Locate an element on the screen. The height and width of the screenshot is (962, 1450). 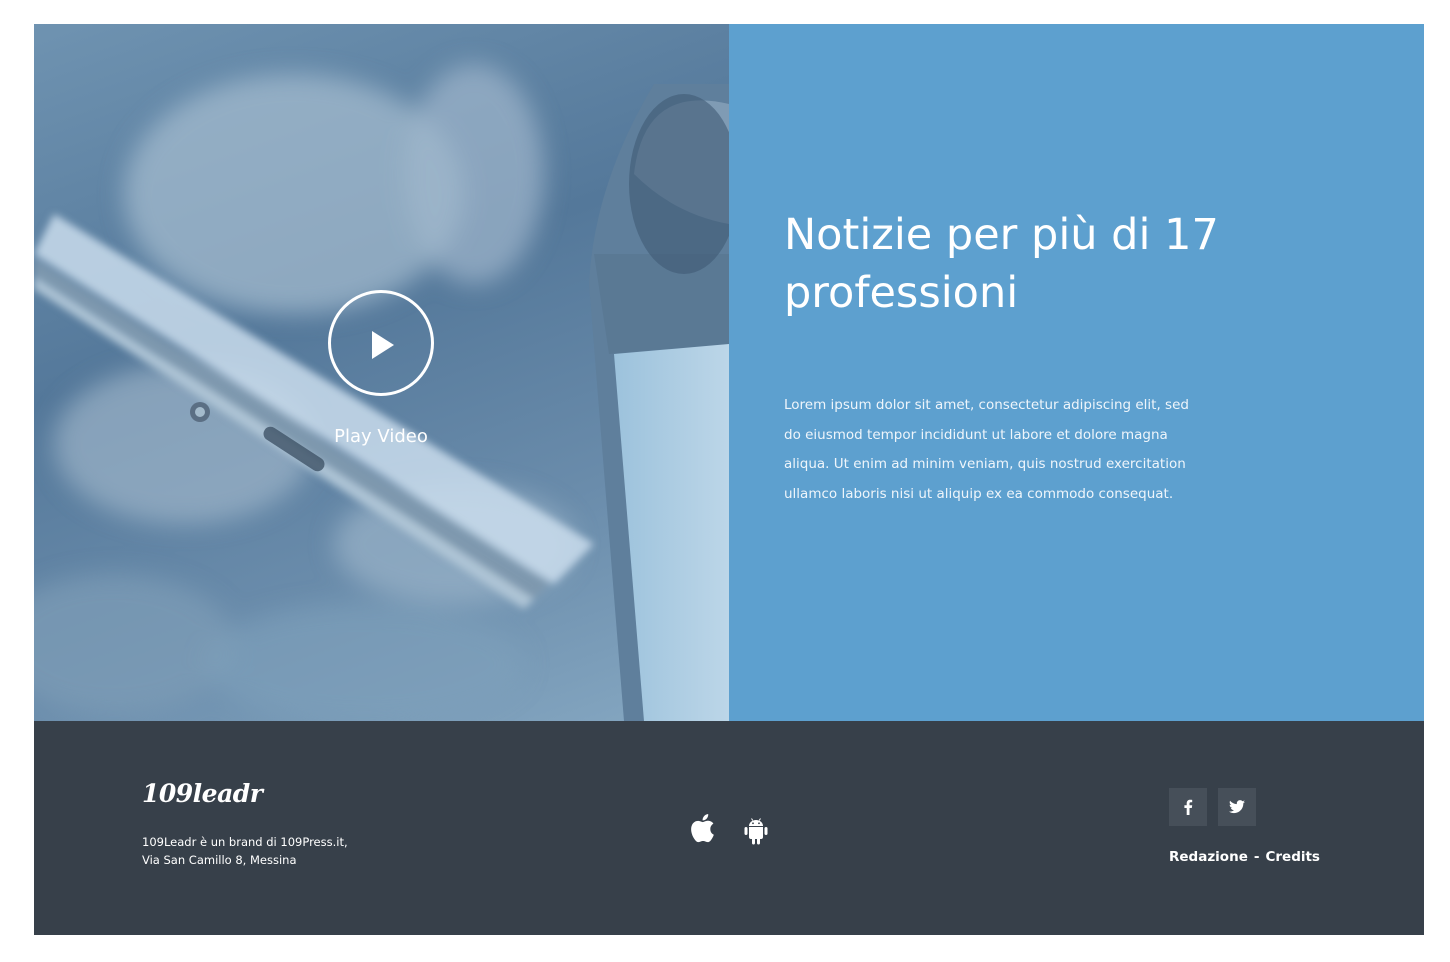
play-video-label: Play Video is located at coordinates (381, 436).